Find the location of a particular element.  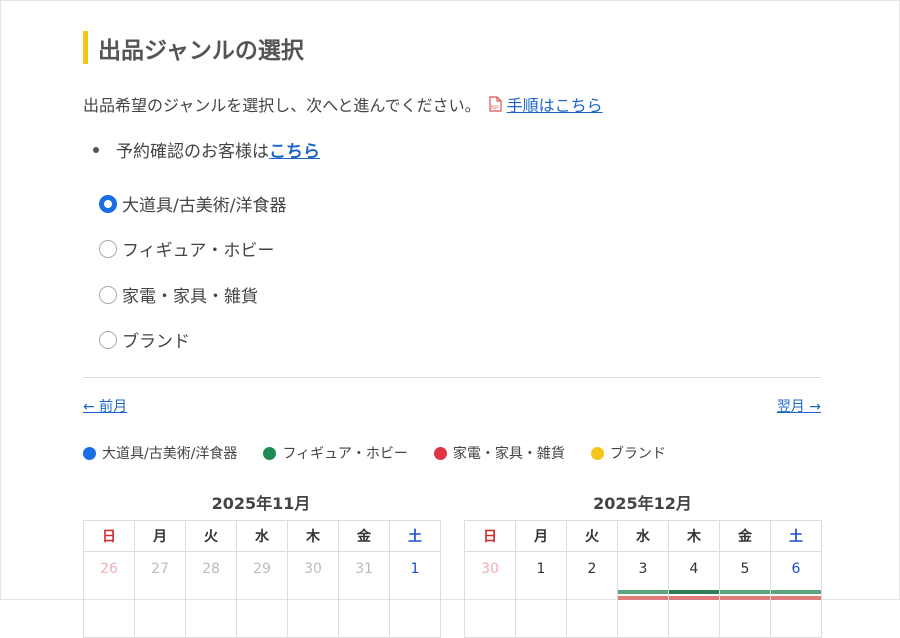

reservation-text: 予約確認のお客様は is located at coordinates (192, 152).